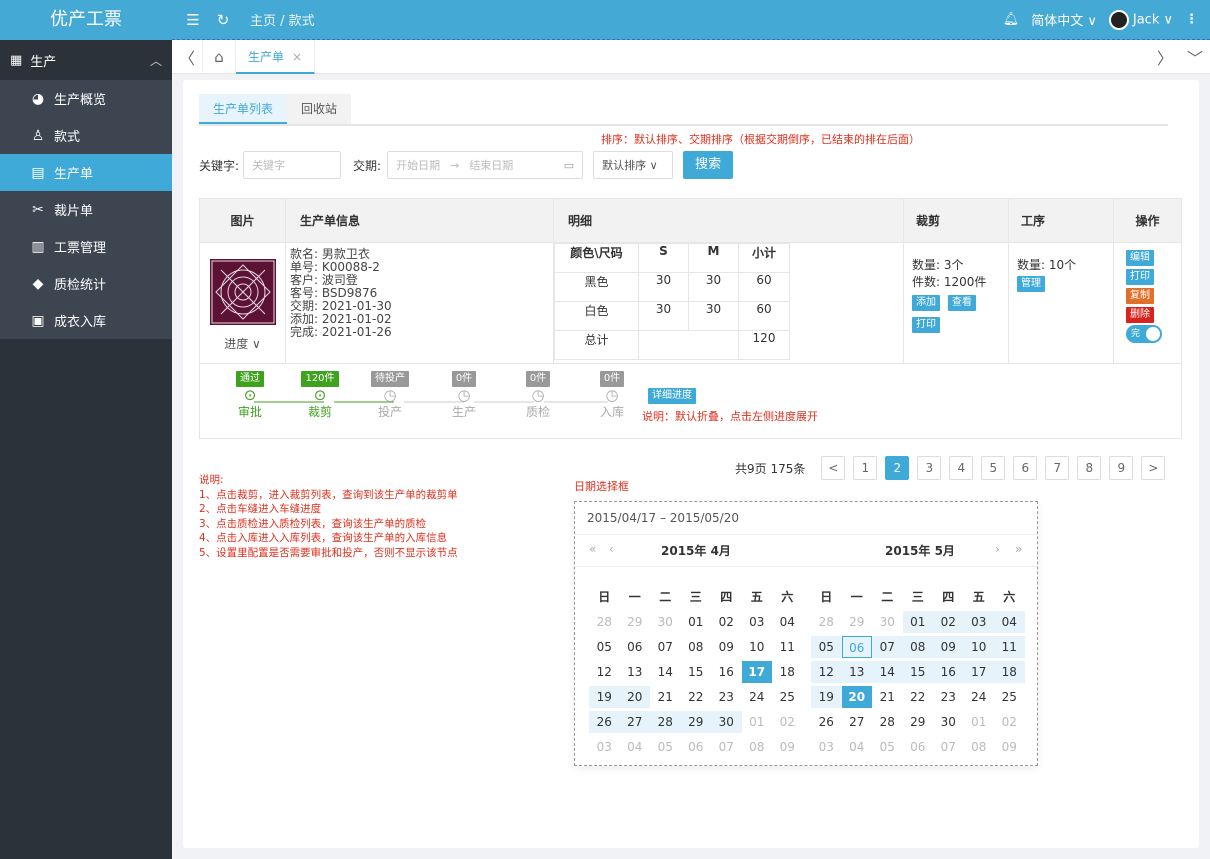 The image size is (1210, 859). Describe the element at coordinates (1165, 57) in the screenshot. I see `tabs-next-icon: 〉` at that location.